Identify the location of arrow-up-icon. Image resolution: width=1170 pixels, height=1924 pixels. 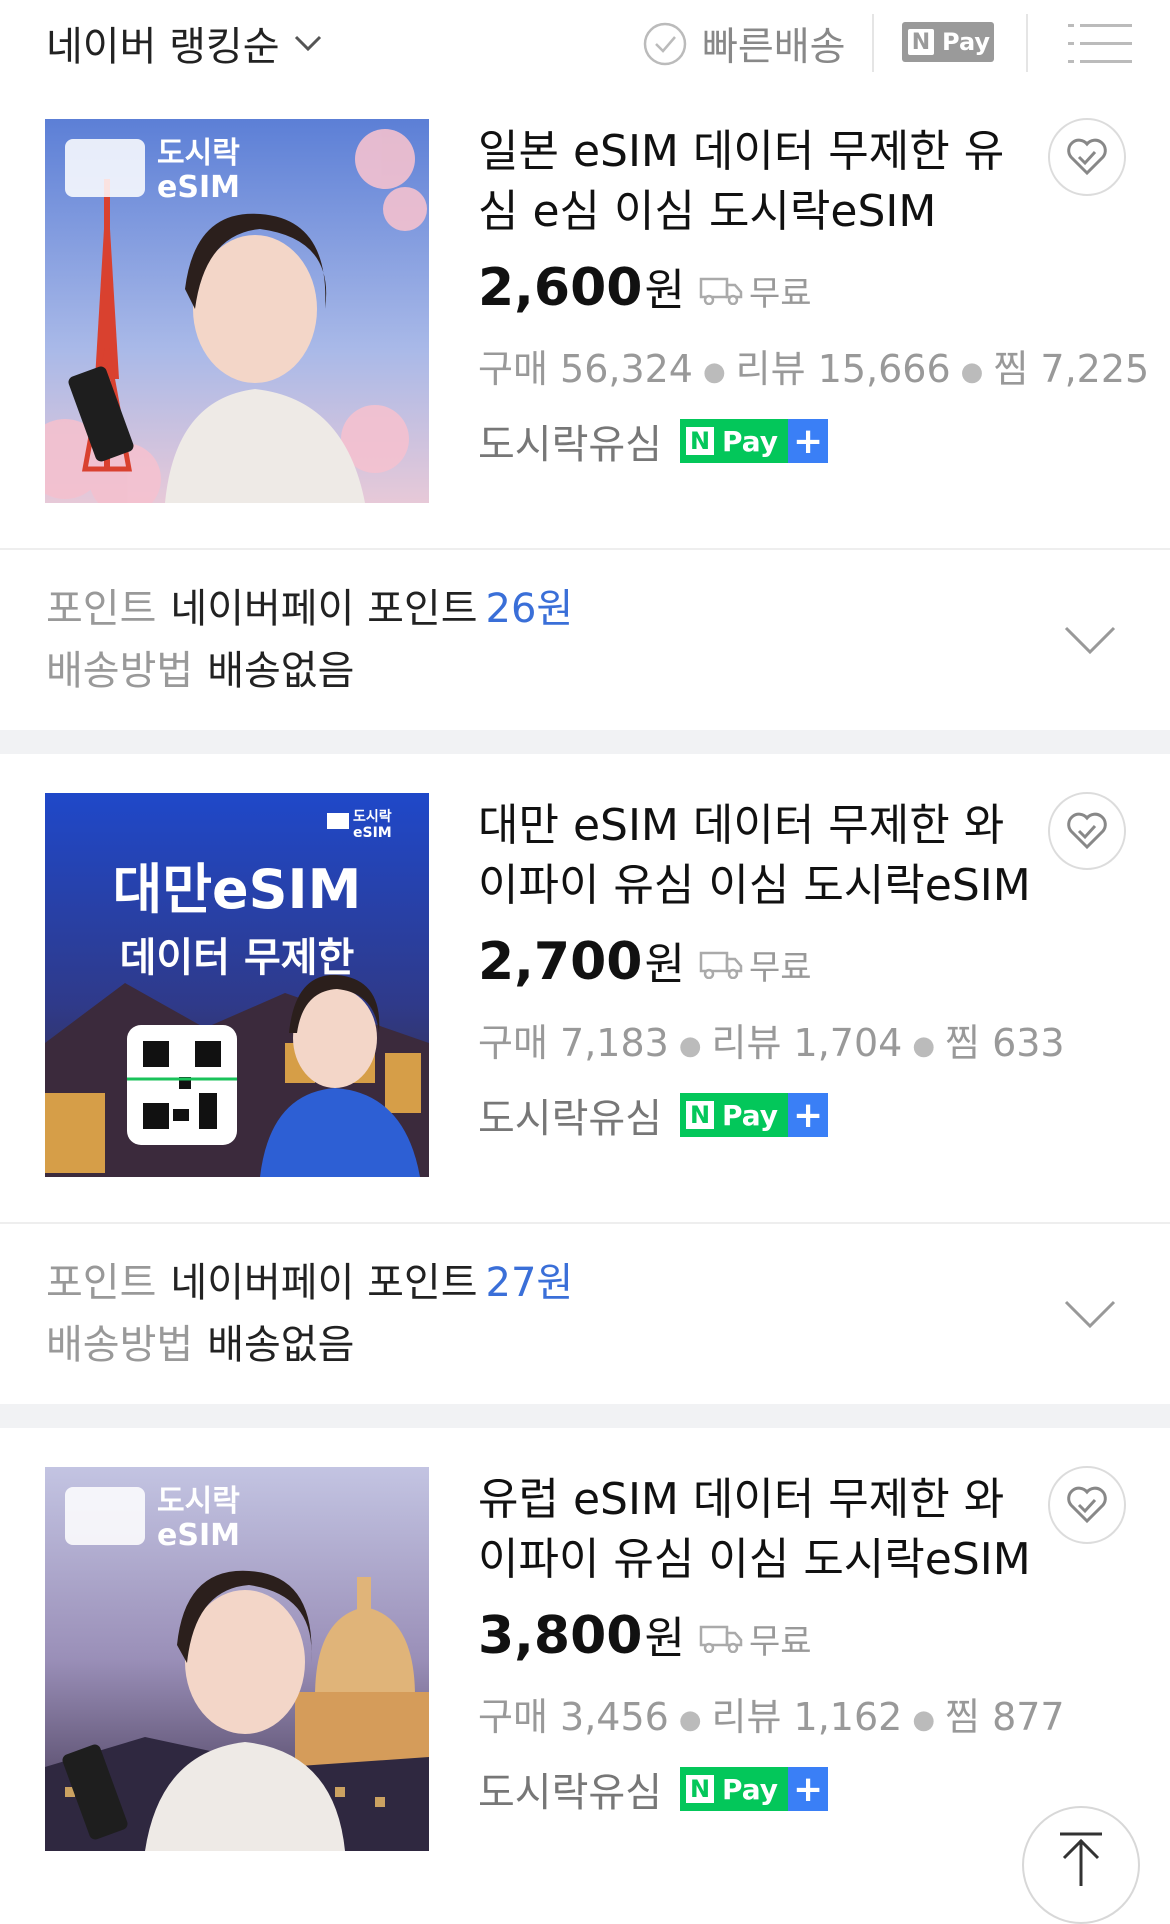
(1081, 1859).